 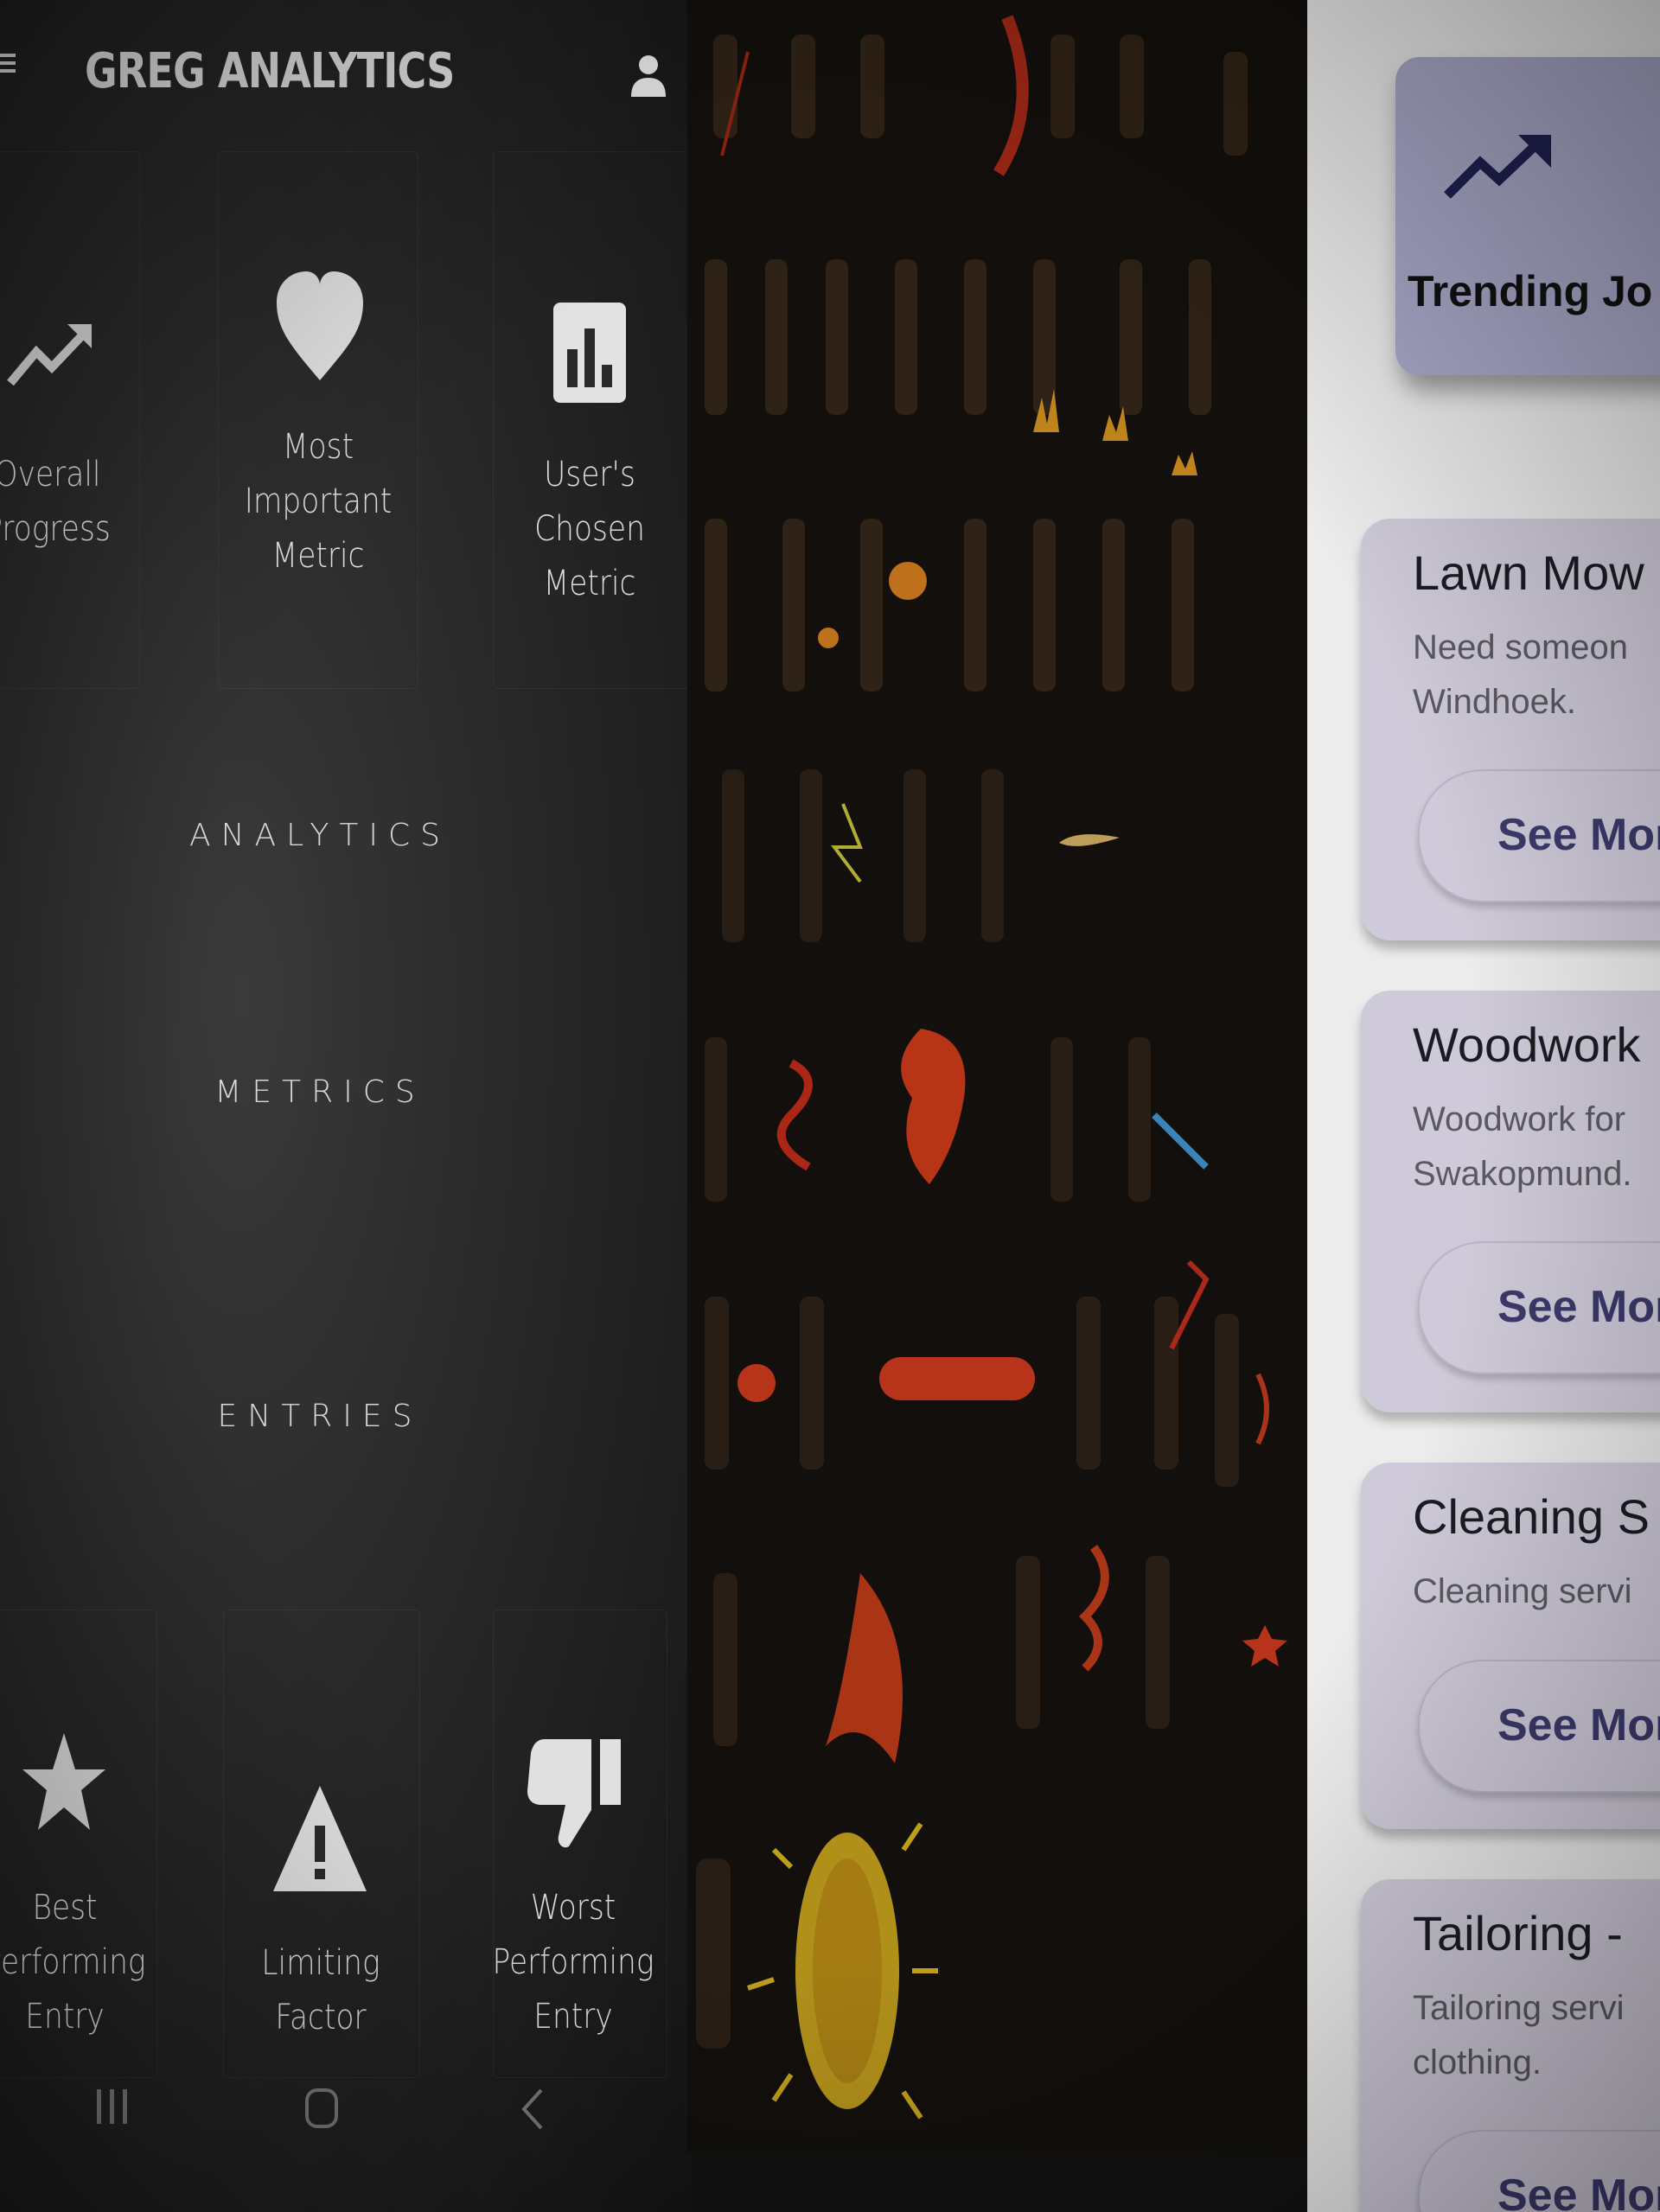 I want to click on job-title: Cleaning S, so click(x=1531, y=1516).